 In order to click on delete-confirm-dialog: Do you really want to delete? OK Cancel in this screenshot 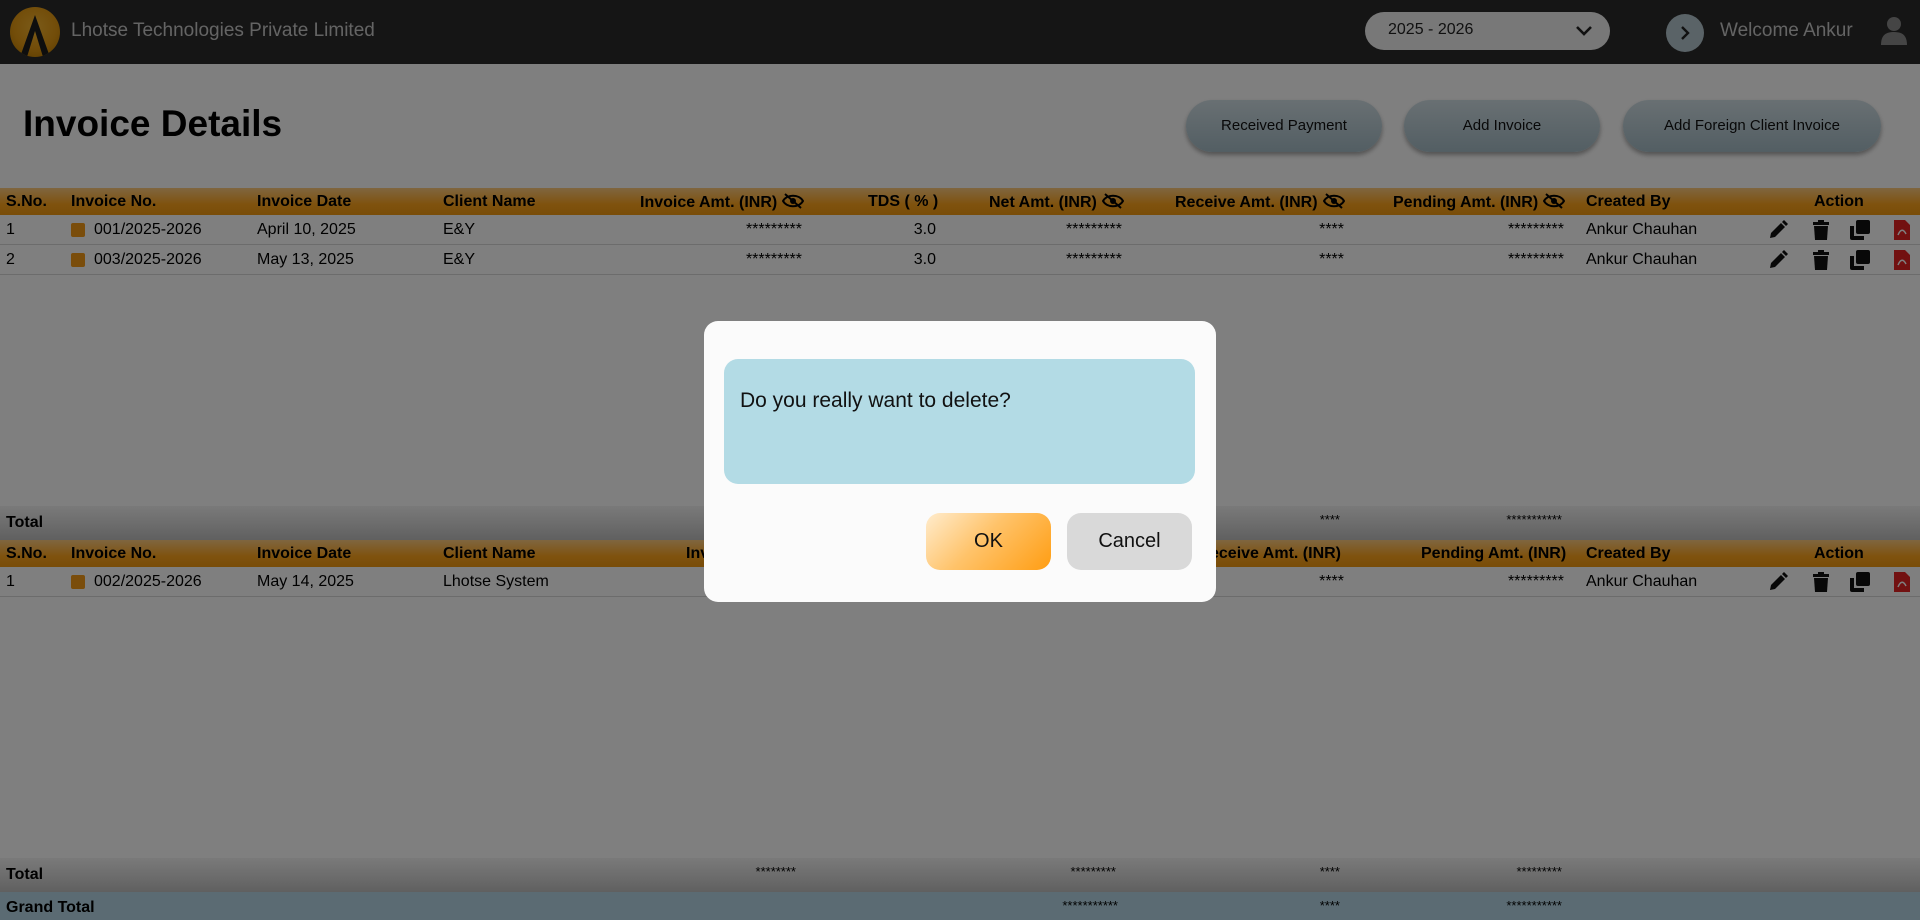, I will do `click(960, 461)`.